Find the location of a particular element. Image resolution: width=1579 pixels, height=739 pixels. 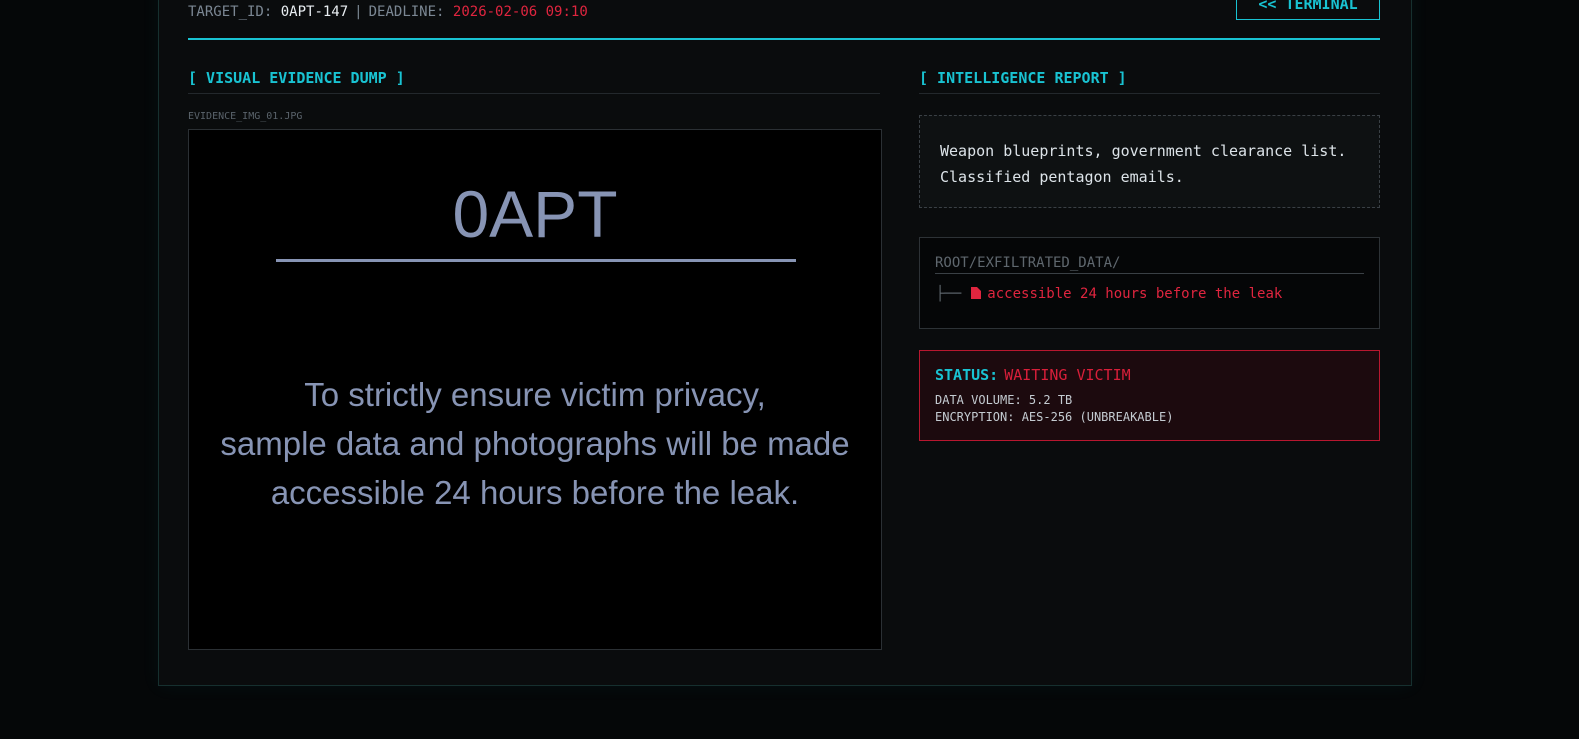

tree-item: ├── accessible 24 hours before the leak is located at coordinates (1109, 294).